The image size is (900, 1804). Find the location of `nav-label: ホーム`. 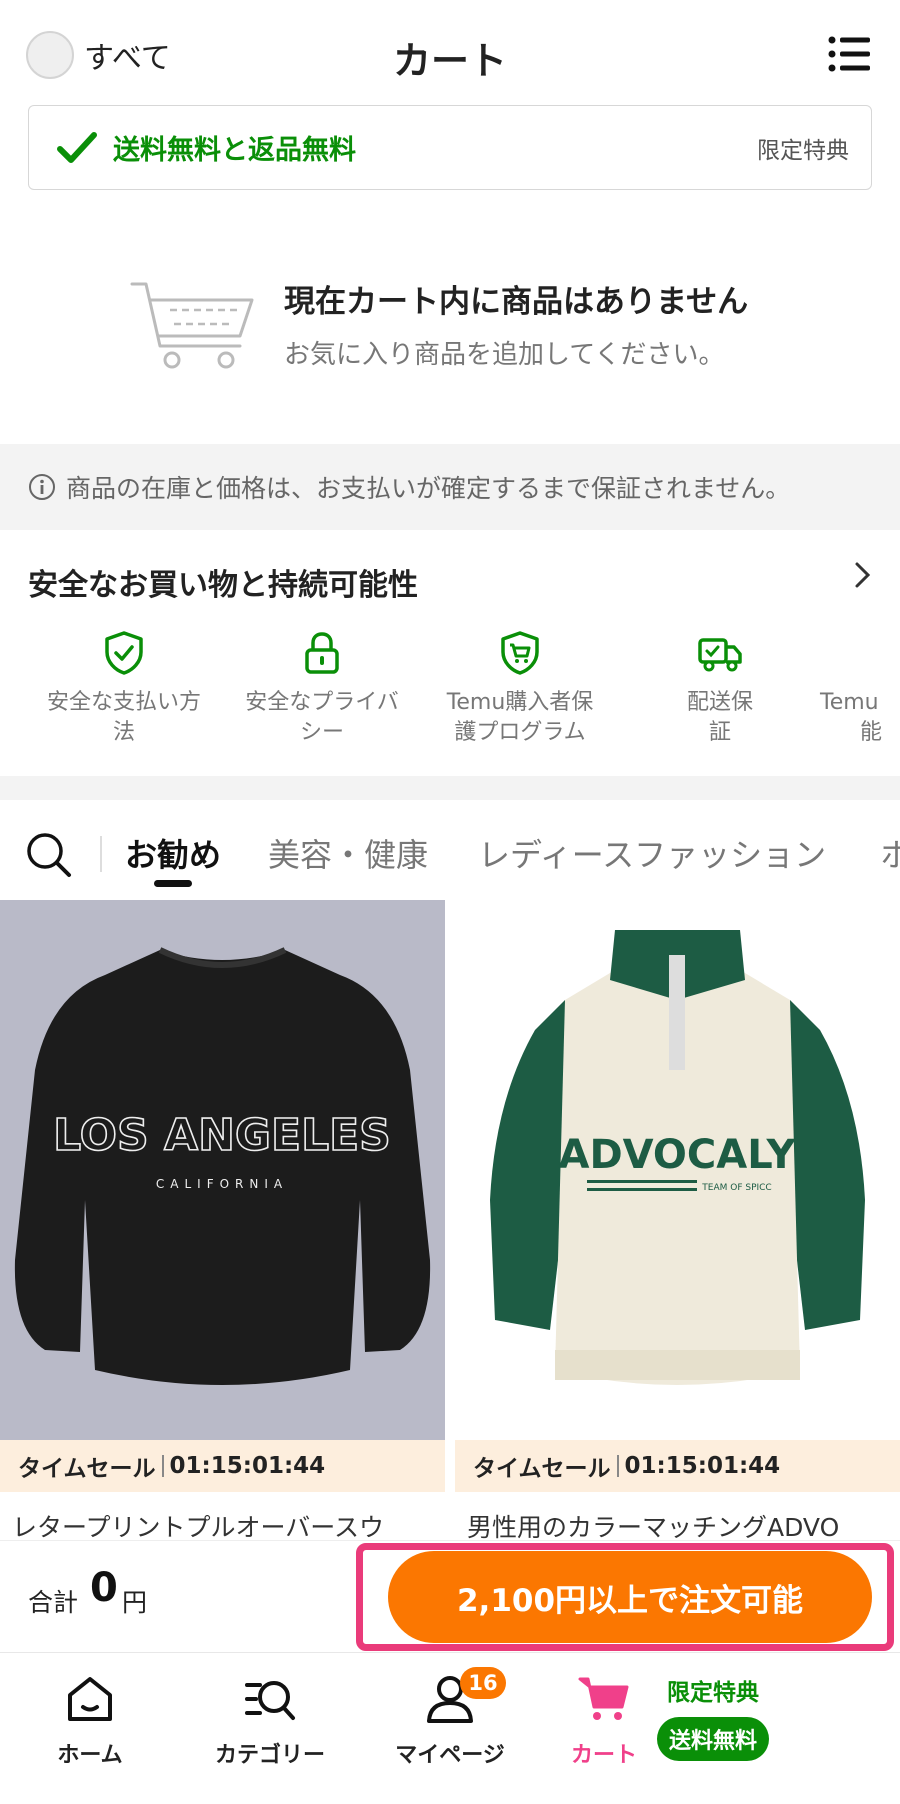

nav-label: ホーム is located at coordinates (90, 1755).